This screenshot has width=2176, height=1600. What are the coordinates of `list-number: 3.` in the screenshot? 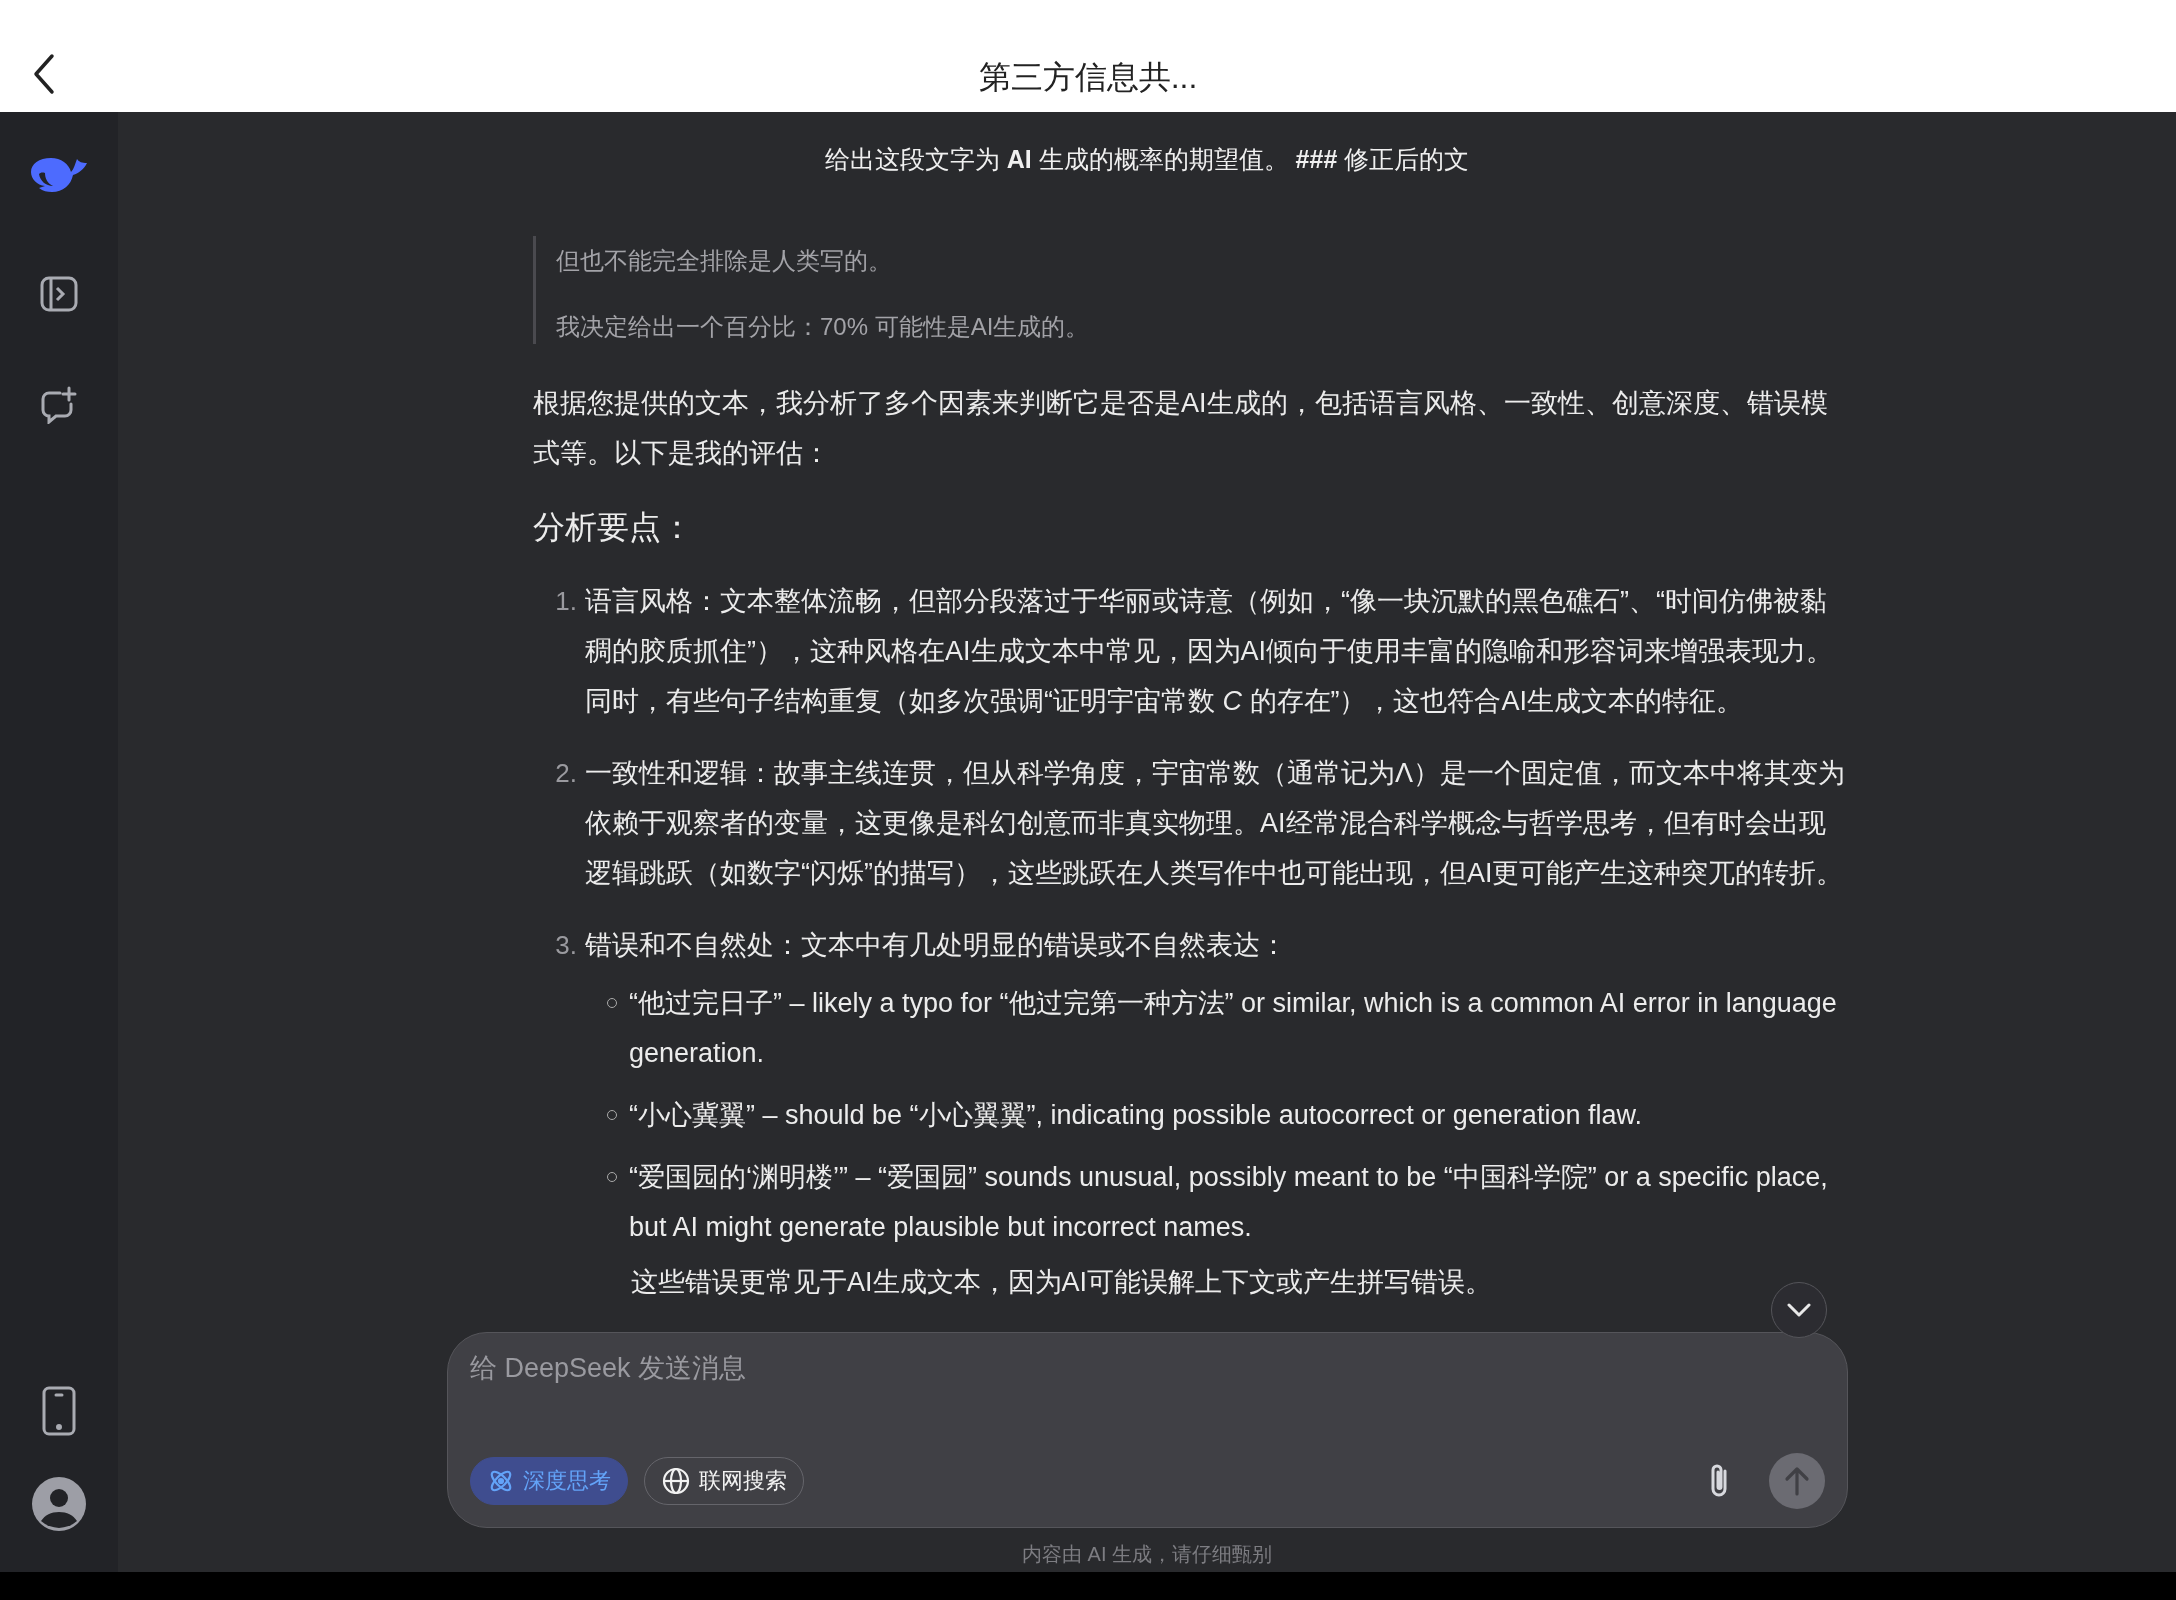 It's located at (565, 945).